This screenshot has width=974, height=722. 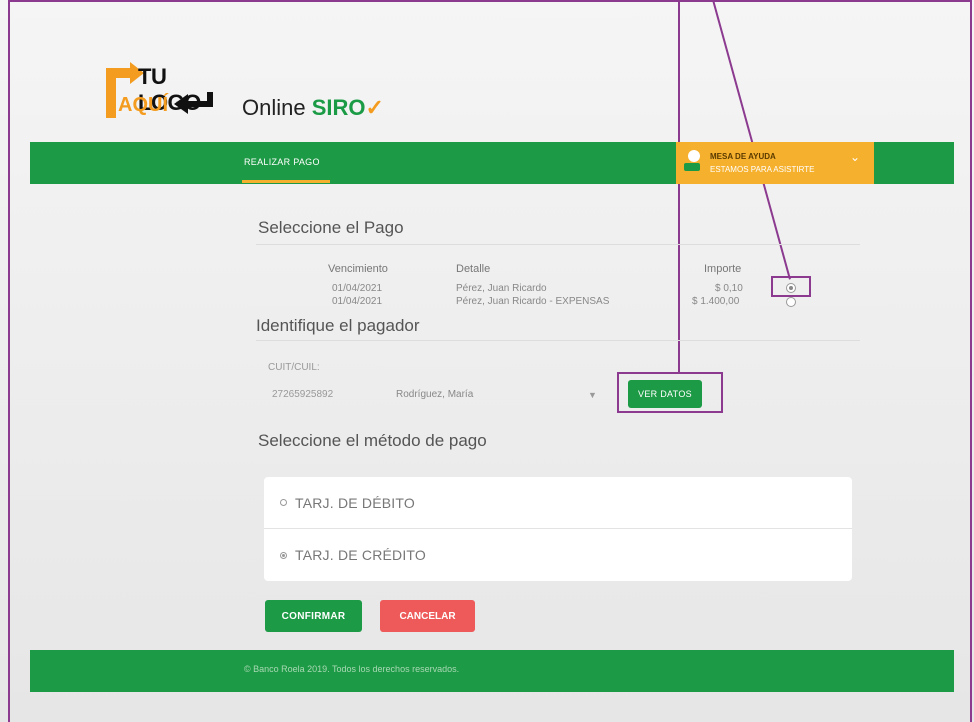 I want to click on row-1-vencimiento: 01/04/2021, so click(x=357, y=288).